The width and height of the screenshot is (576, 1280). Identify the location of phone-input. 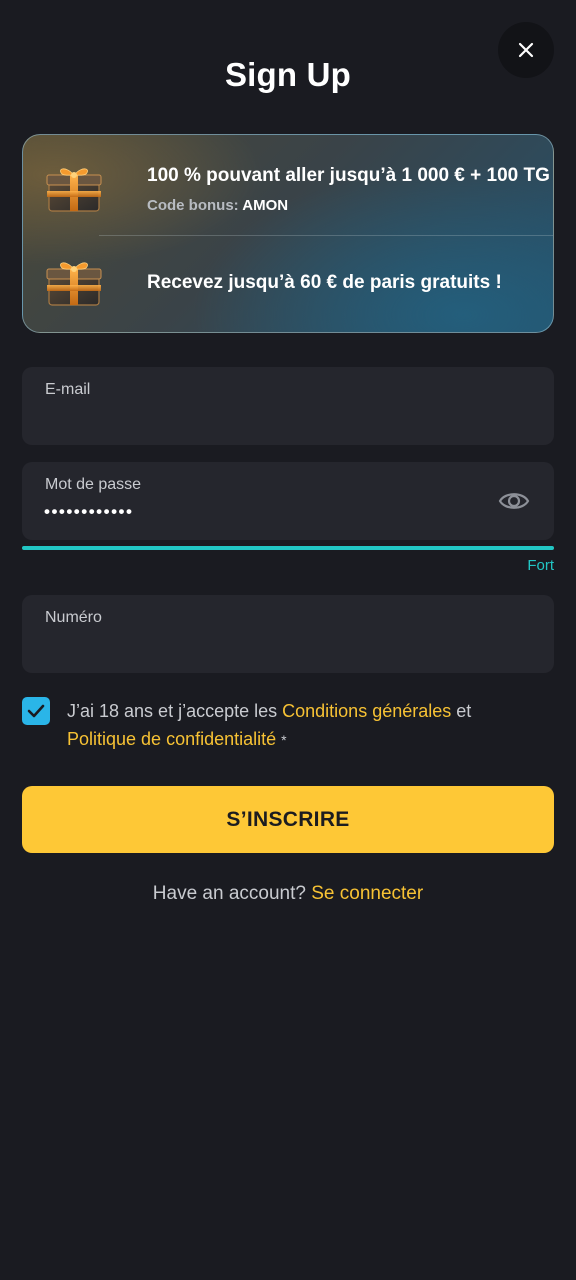
(265, 646).